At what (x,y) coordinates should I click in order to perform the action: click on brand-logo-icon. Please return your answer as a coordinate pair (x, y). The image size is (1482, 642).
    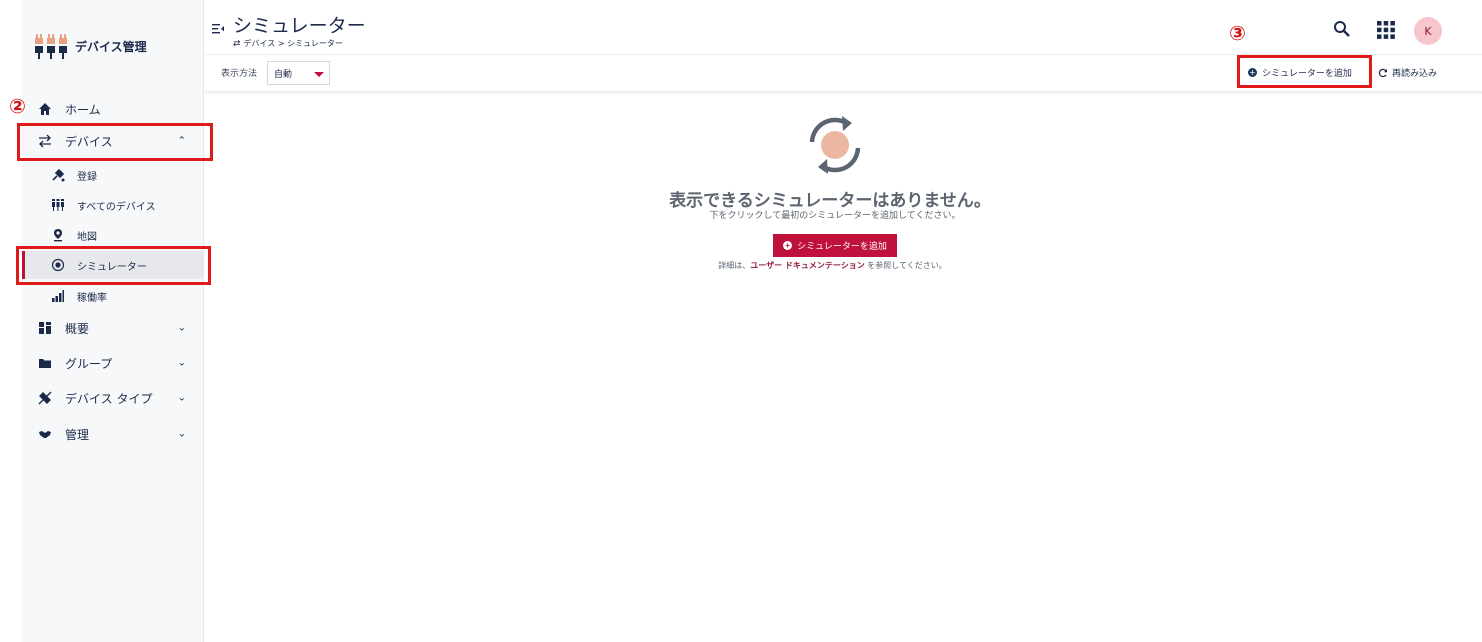
    Looking at the image, I should click on (51, 46).